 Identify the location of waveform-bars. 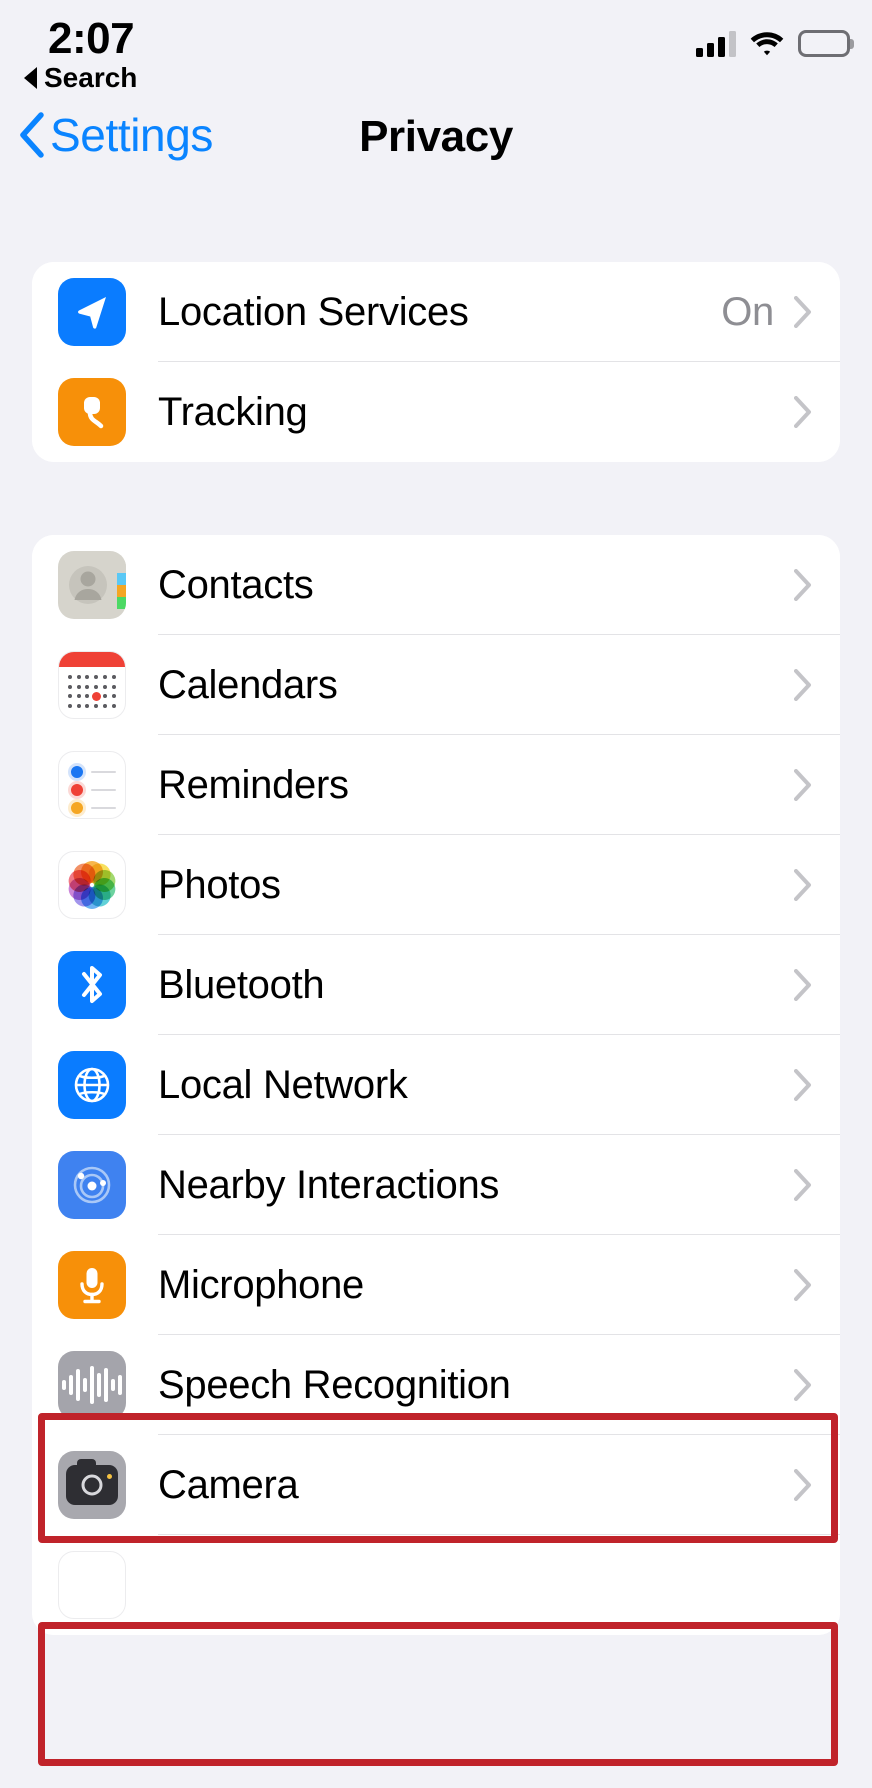
(92, 1385).